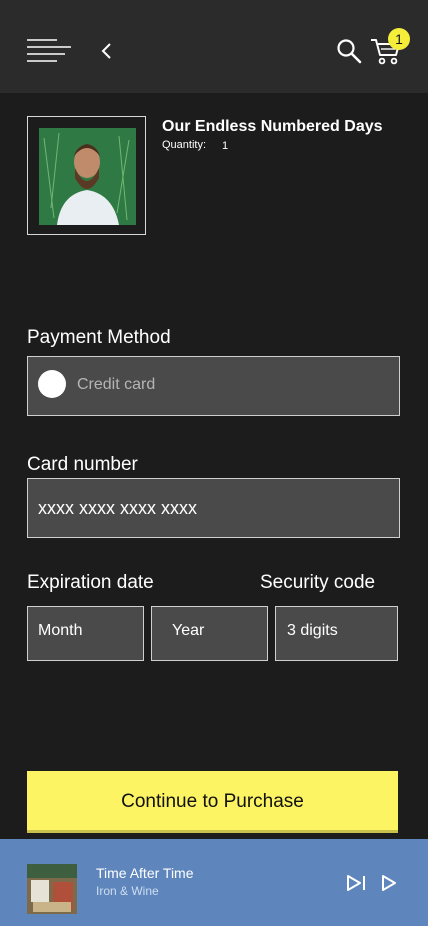  What do you see at coordinates (90, 582) in the screenshot?
I see `expiration-date-label: Expiration date` at bounding box center [90, 582].